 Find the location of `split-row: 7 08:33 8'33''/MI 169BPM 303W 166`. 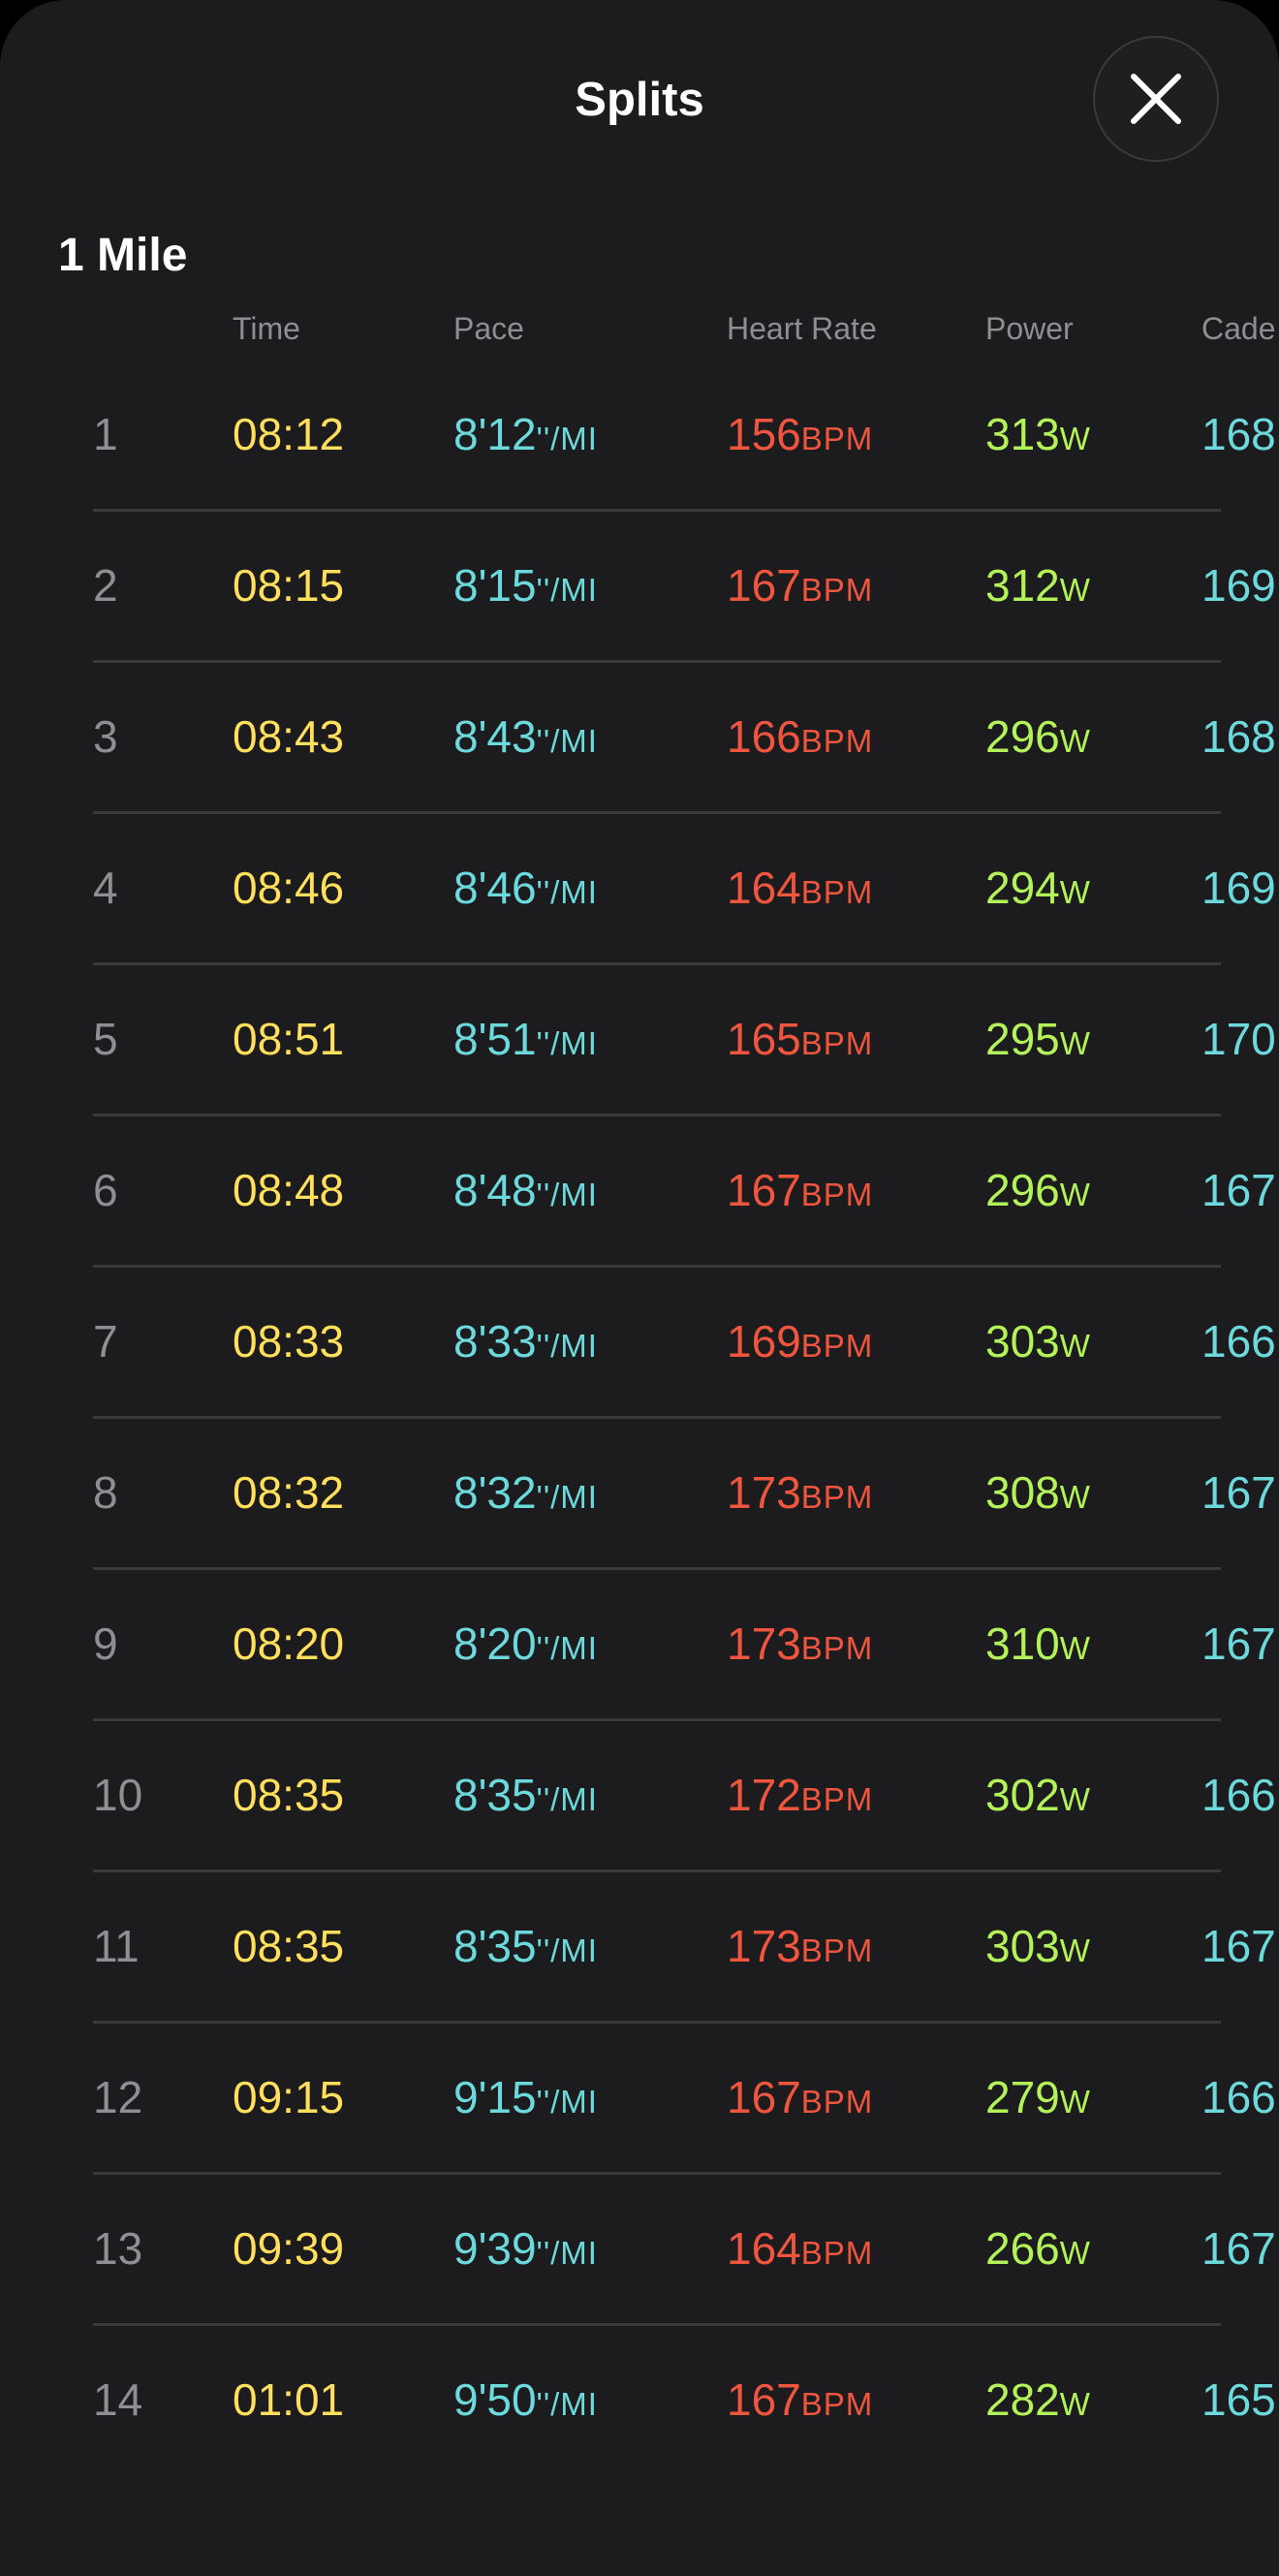

split-row: 7 08:33 8'33''/MI 169BPM 303W 166 is located at coordinates (639, 1343).